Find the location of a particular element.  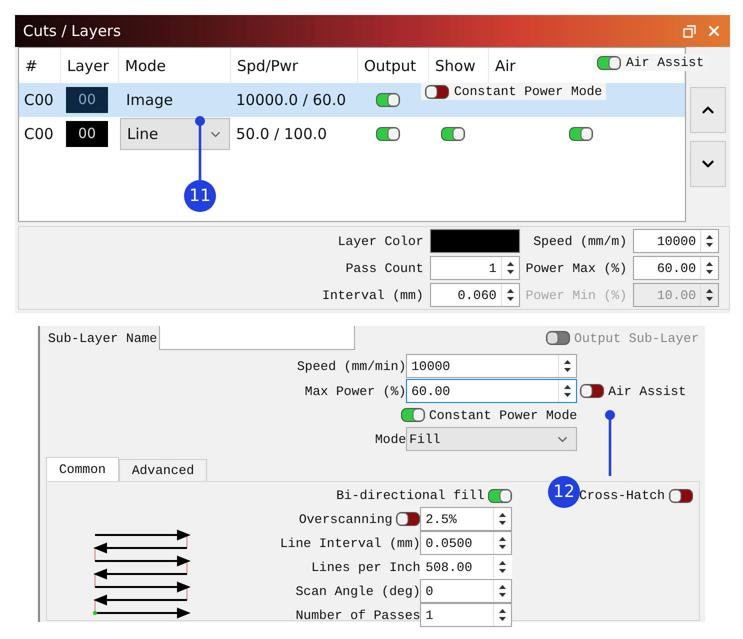

name-field is located at coordinates (257, 338).